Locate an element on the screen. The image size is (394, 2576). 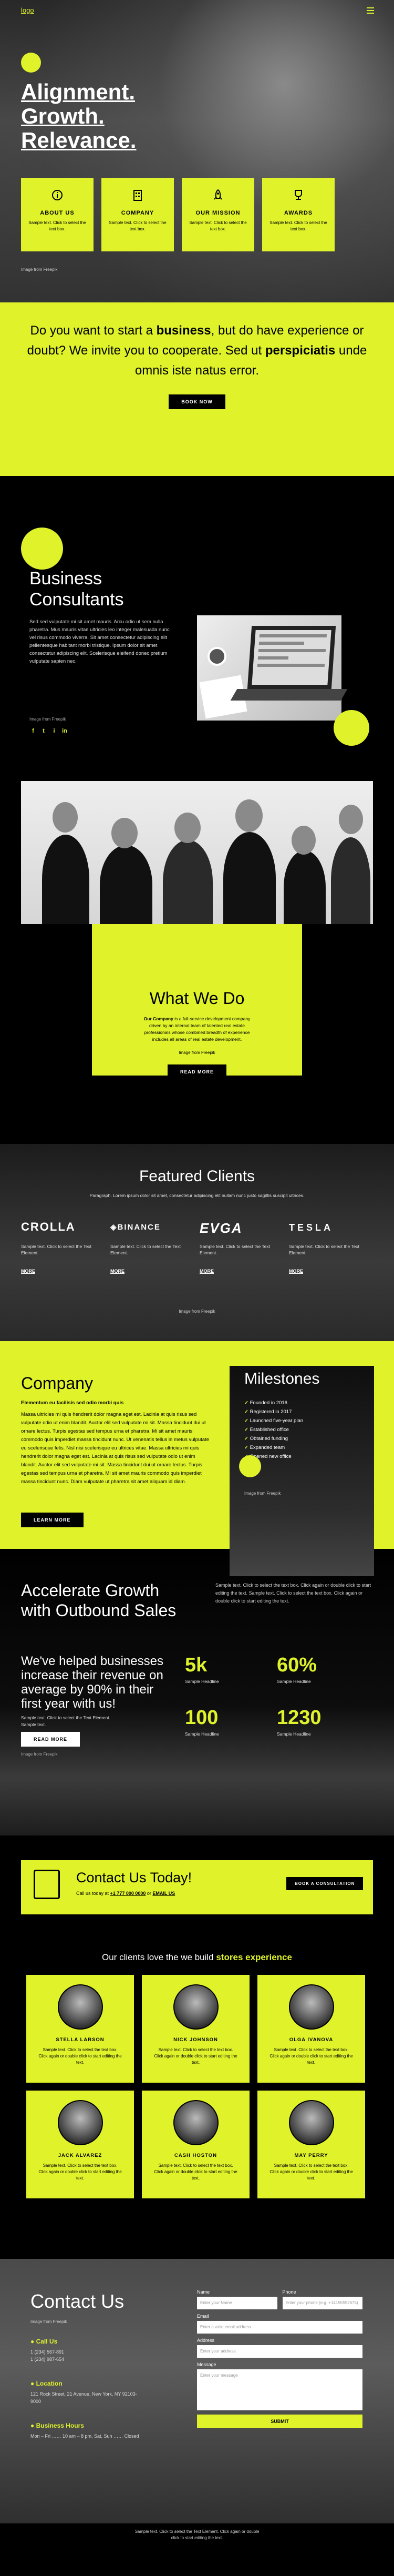
linkedin-icon: in is located at coordinates (64, 731).